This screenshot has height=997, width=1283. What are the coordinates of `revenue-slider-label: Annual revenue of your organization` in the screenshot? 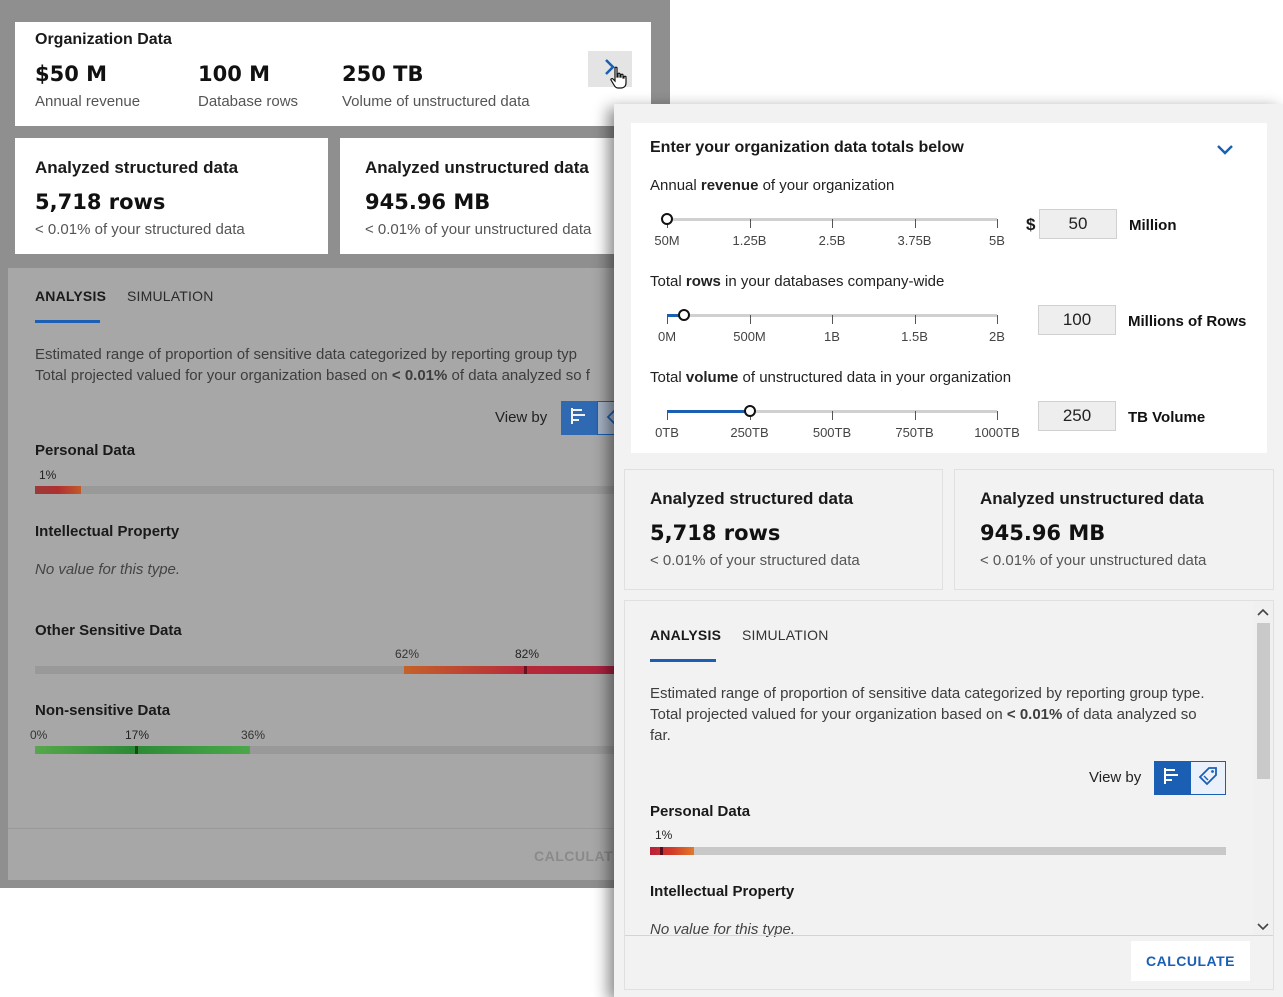 It's located at (772, 185).